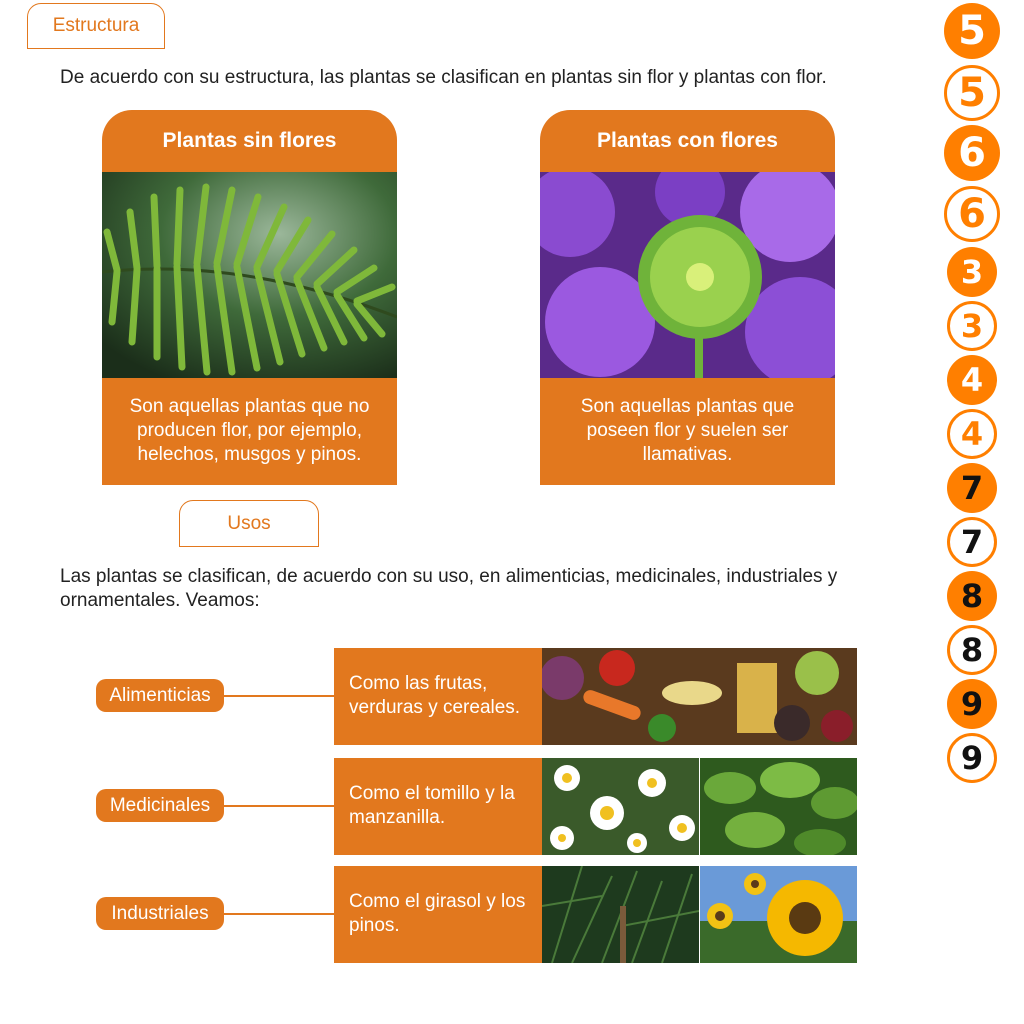  I want to click on thyme-image, so click(778, 806).